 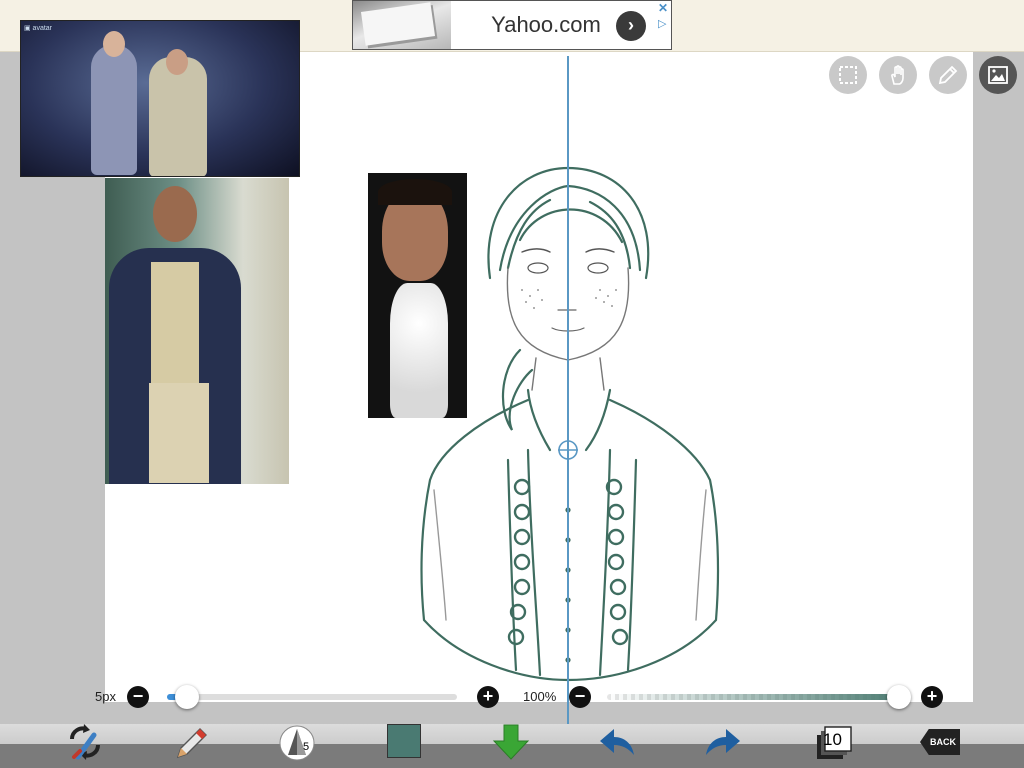 I want to click on stage-photo-tag: ▣ avatar, so click(x=38, y=28).